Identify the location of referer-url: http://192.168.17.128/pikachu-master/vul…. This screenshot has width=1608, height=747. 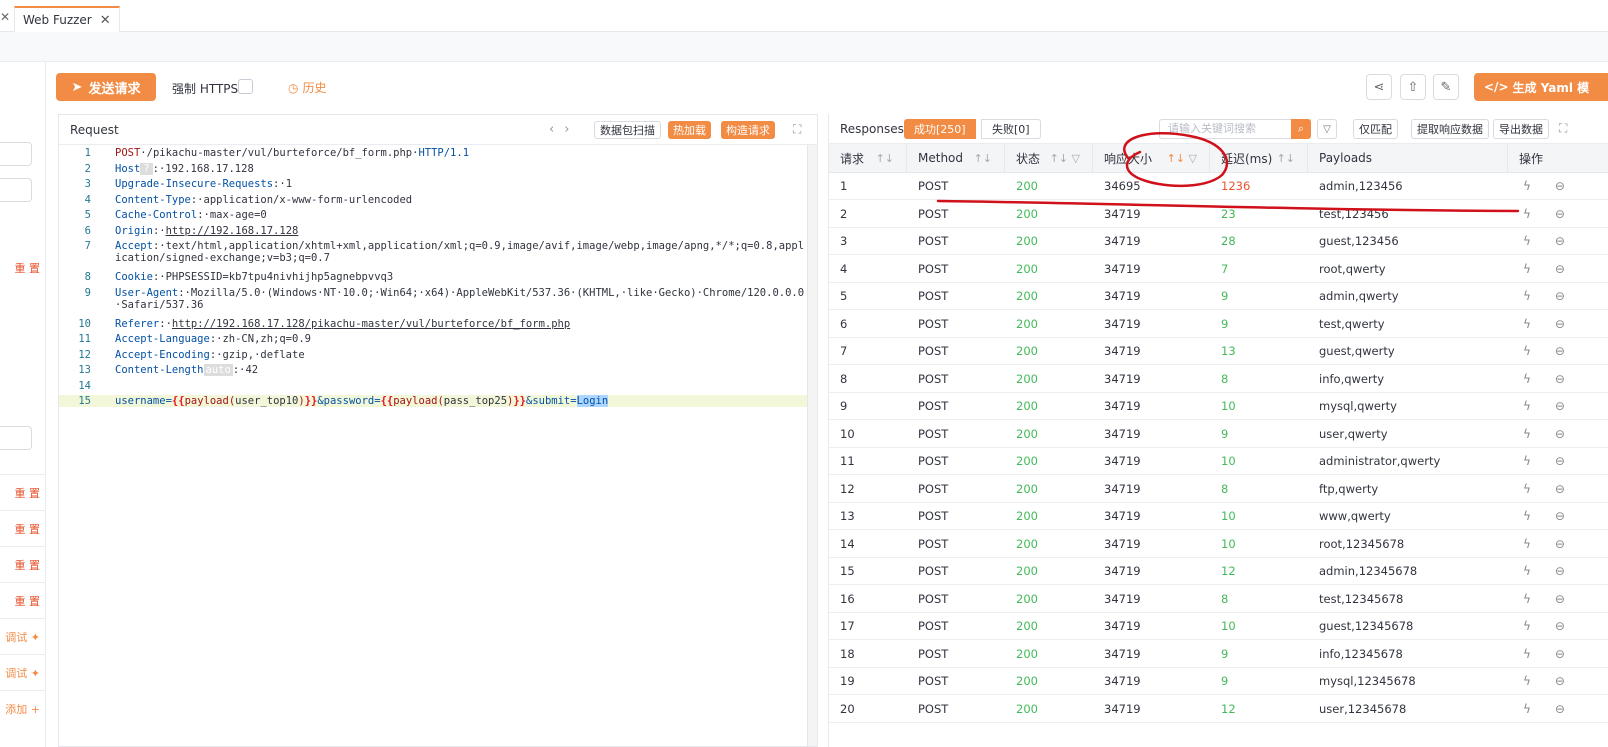
(371, 324).